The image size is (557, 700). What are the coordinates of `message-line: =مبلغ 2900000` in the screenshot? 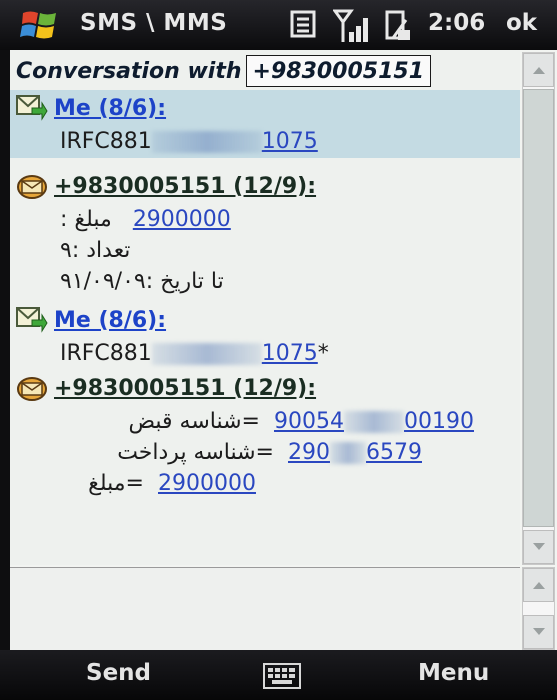 It's located at (265, 483).